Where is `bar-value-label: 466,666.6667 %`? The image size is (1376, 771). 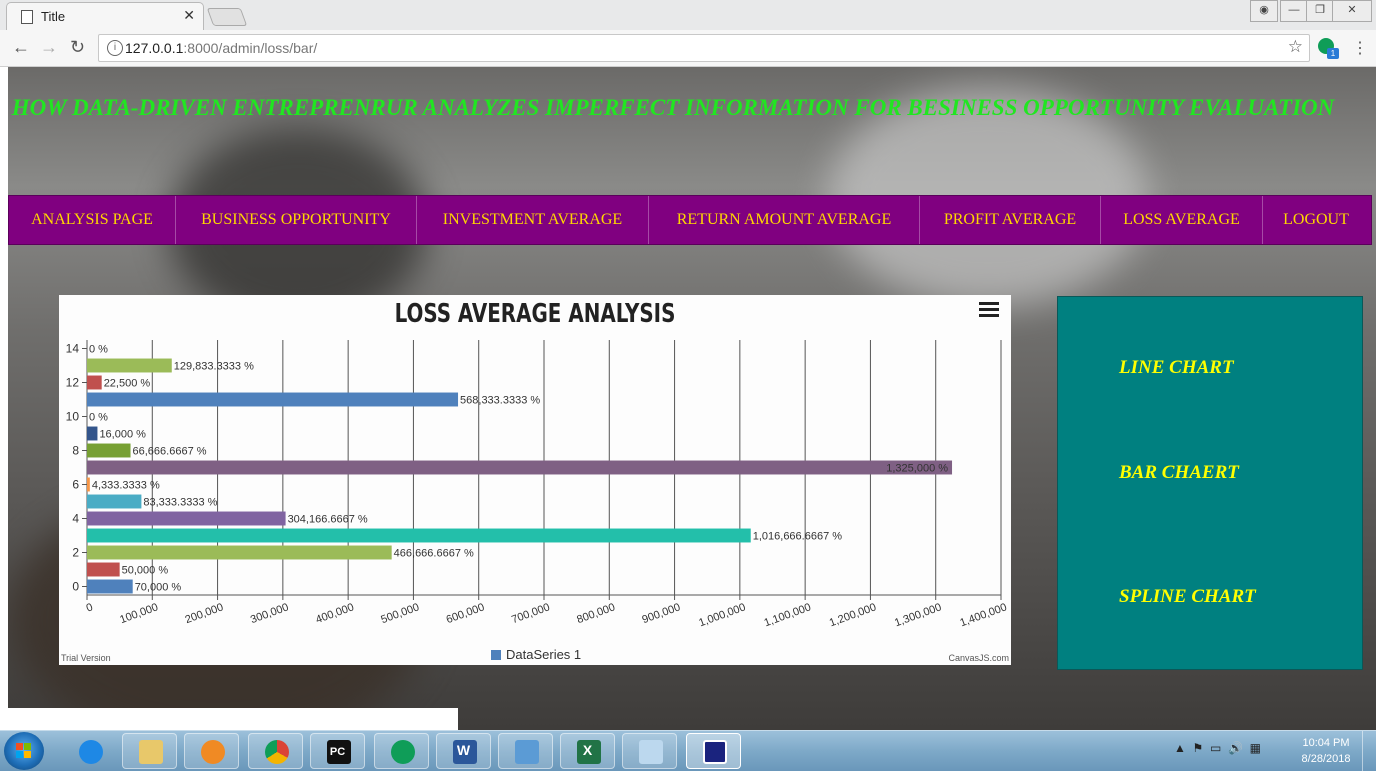
bar-value-label: 466,666.6667 % is located at coordinates (434, 554).